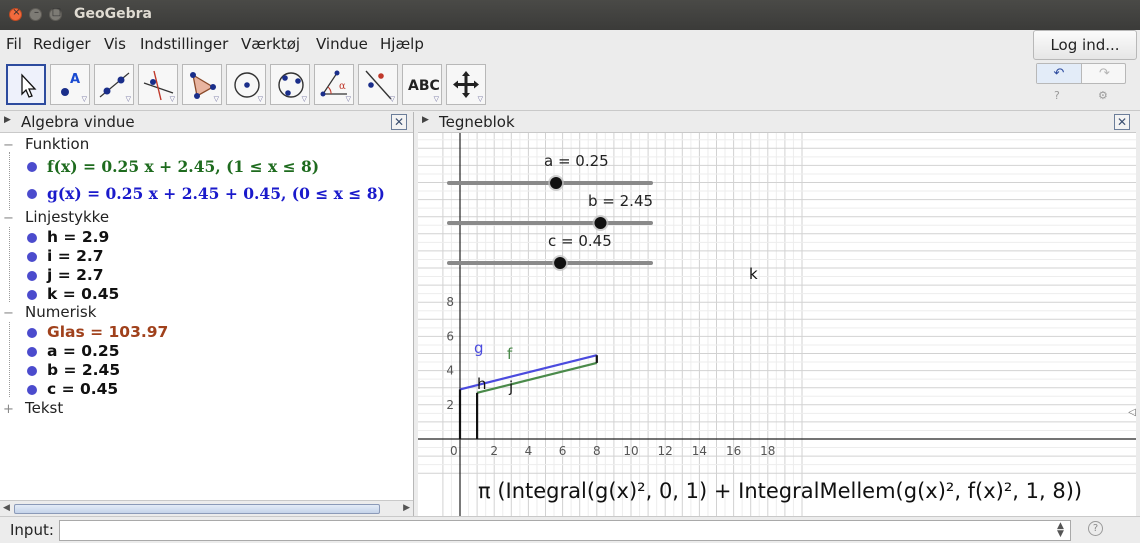  What do you see at coordinates (33, 408) in the screenshot?
I see `category-tekst: + Tekst` at bounding box center [33, 408].